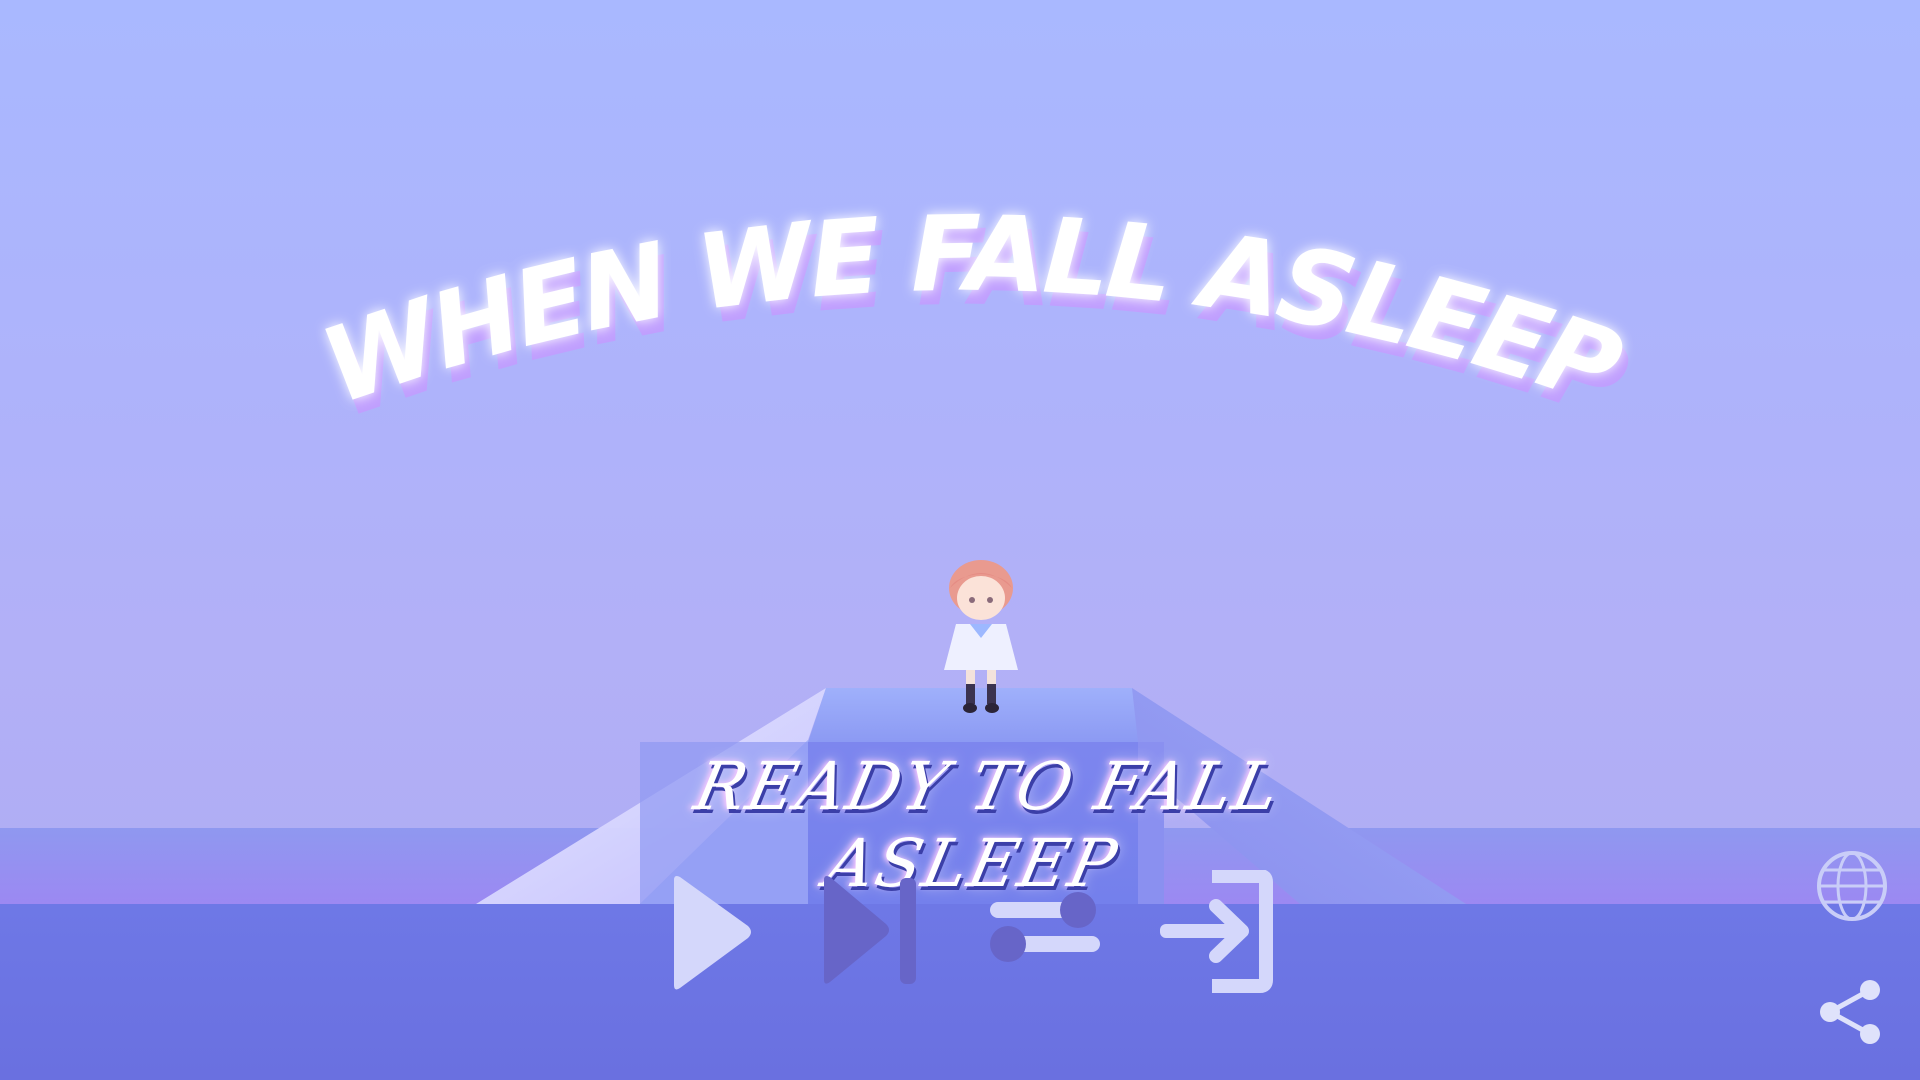  I want to click on skip-next-icon, so click(870, 930).